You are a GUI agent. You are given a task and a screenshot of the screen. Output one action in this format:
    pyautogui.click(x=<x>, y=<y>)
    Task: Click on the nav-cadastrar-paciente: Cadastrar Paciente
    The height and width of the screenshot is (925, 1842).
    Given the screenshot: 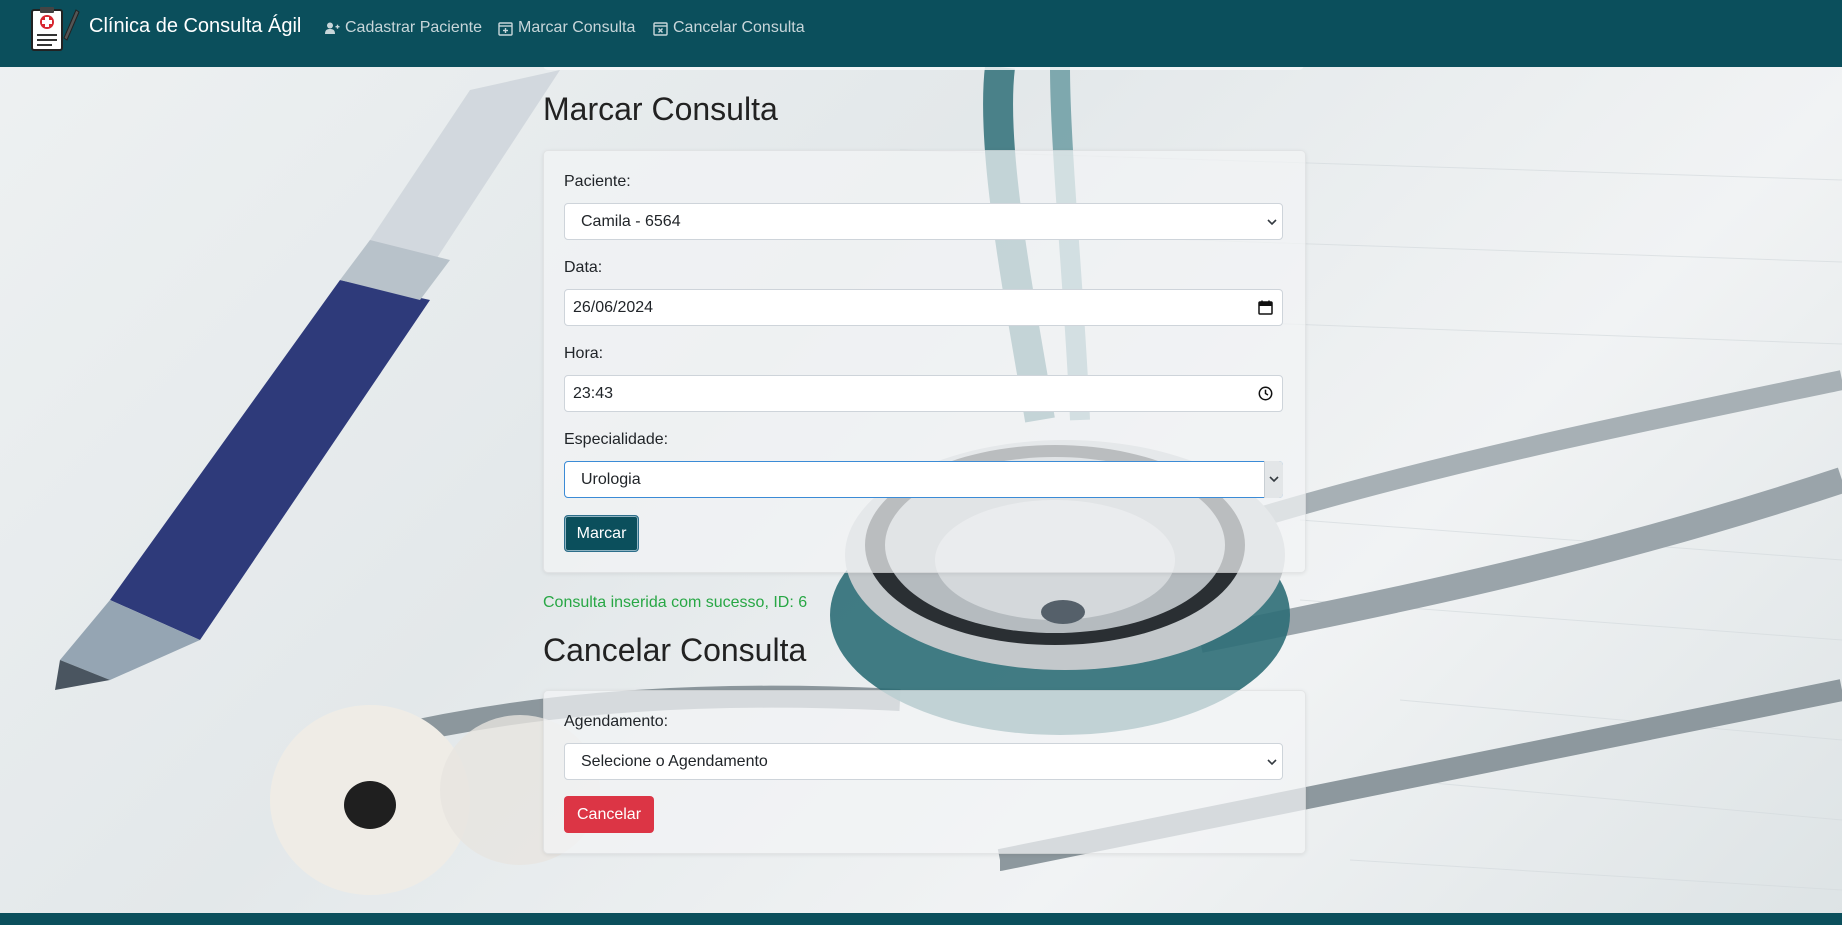 What is the action you would take?
    pyautogui.click(x=403, y=28)
    